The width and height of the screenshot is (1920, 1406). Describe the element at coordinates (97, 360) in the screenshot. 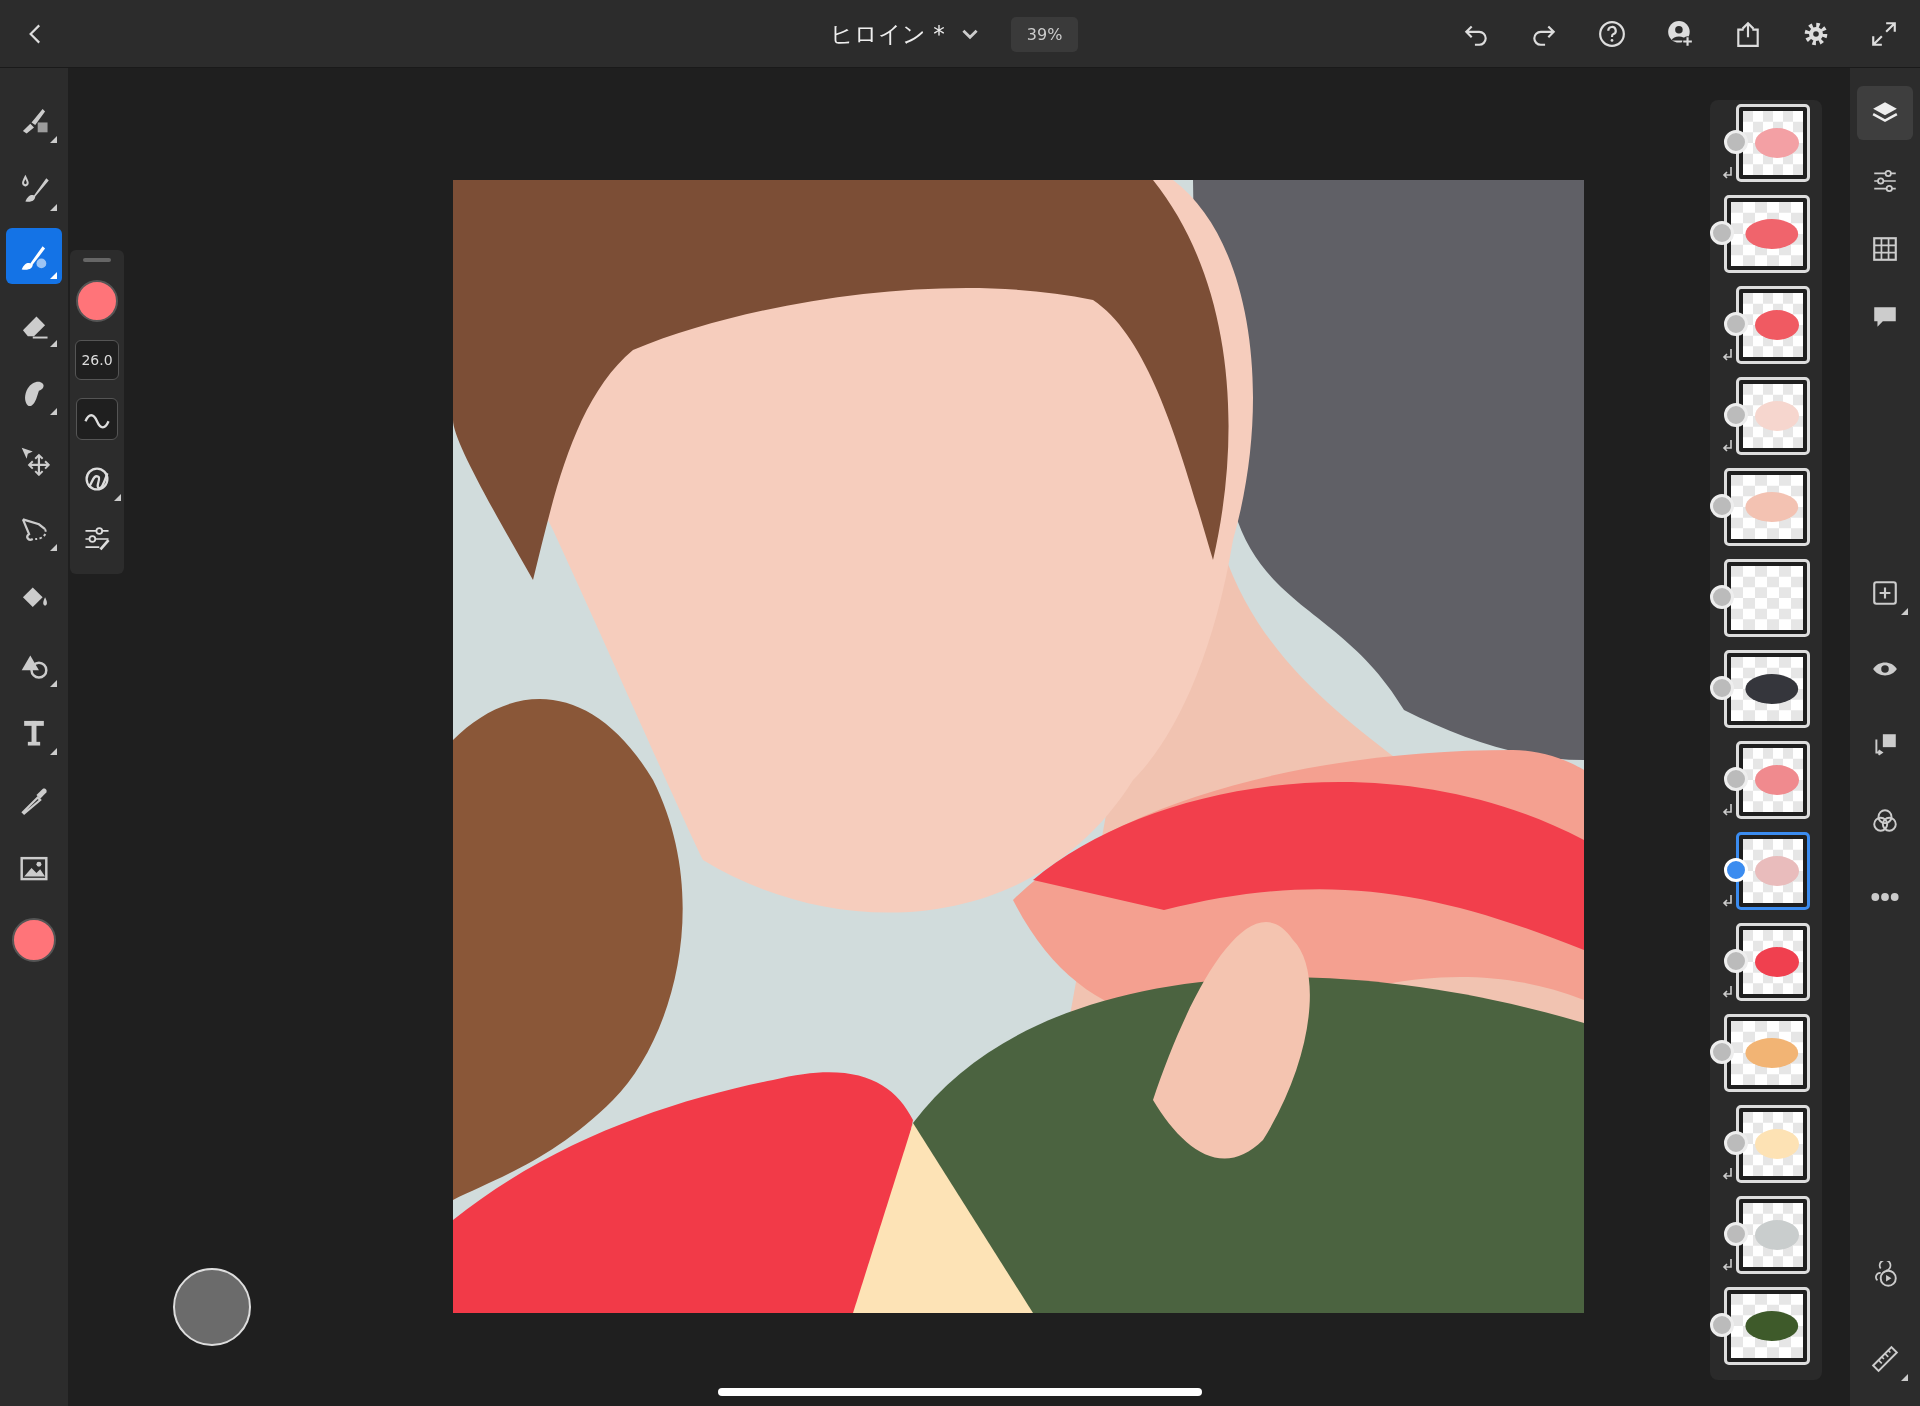

I see `brush-size-field: 26.0` at that location.